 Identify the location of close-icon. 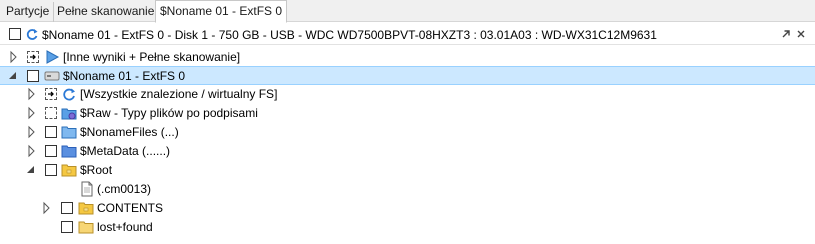
(802, 35).